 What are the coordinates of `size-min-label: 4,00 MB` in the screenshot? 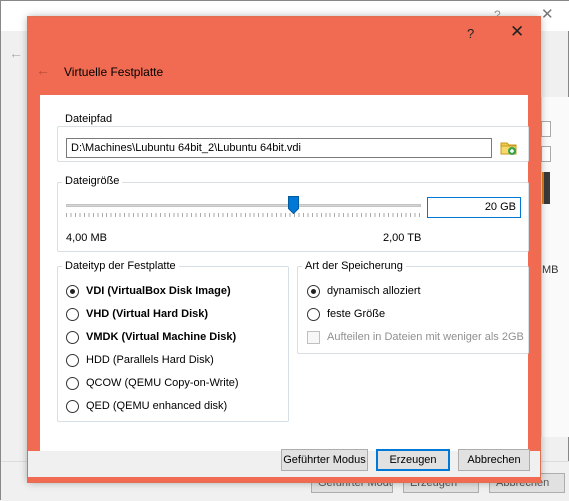 It's located at (86, 238).